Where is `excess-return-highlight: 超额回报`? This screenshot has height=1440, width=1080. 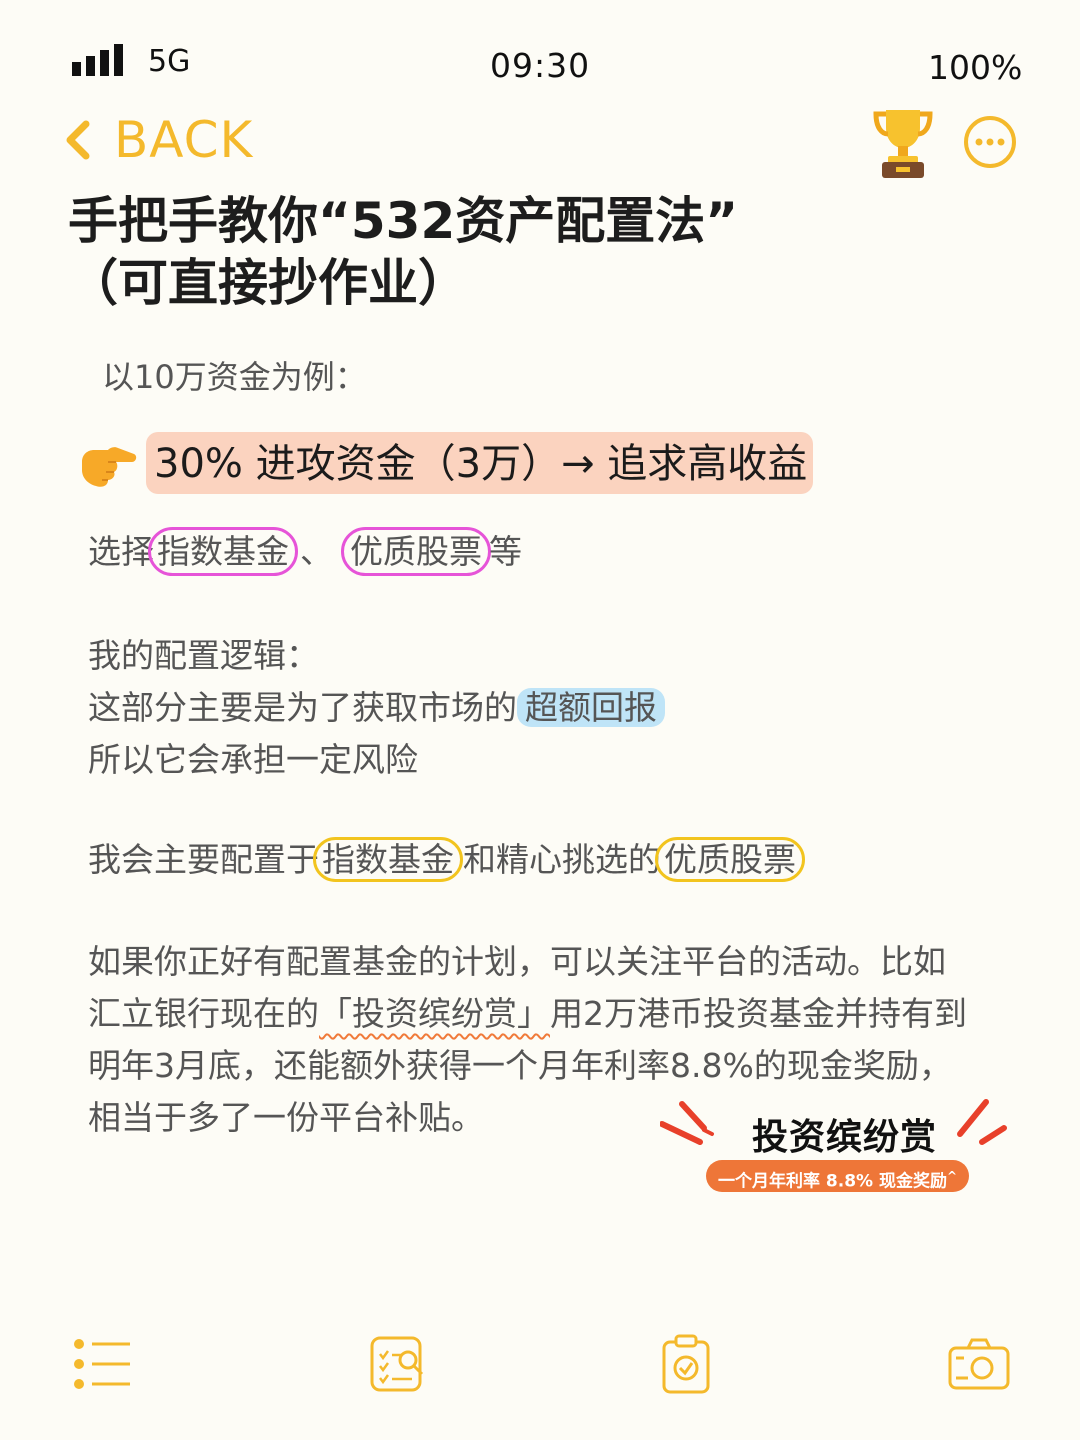
excess-return-highlight: 超额回报 is located at coordinates (591, 707).